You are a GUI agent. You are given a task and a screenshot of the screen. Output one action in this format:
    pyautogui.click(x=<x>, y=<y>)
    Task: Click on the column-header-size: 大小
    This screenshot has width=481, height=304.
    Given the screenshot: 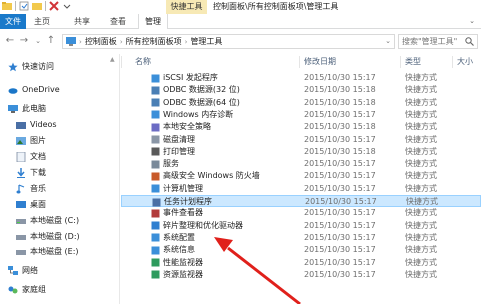 What is the action you would take?
    pyautogui.click(x=465, y=62)
    